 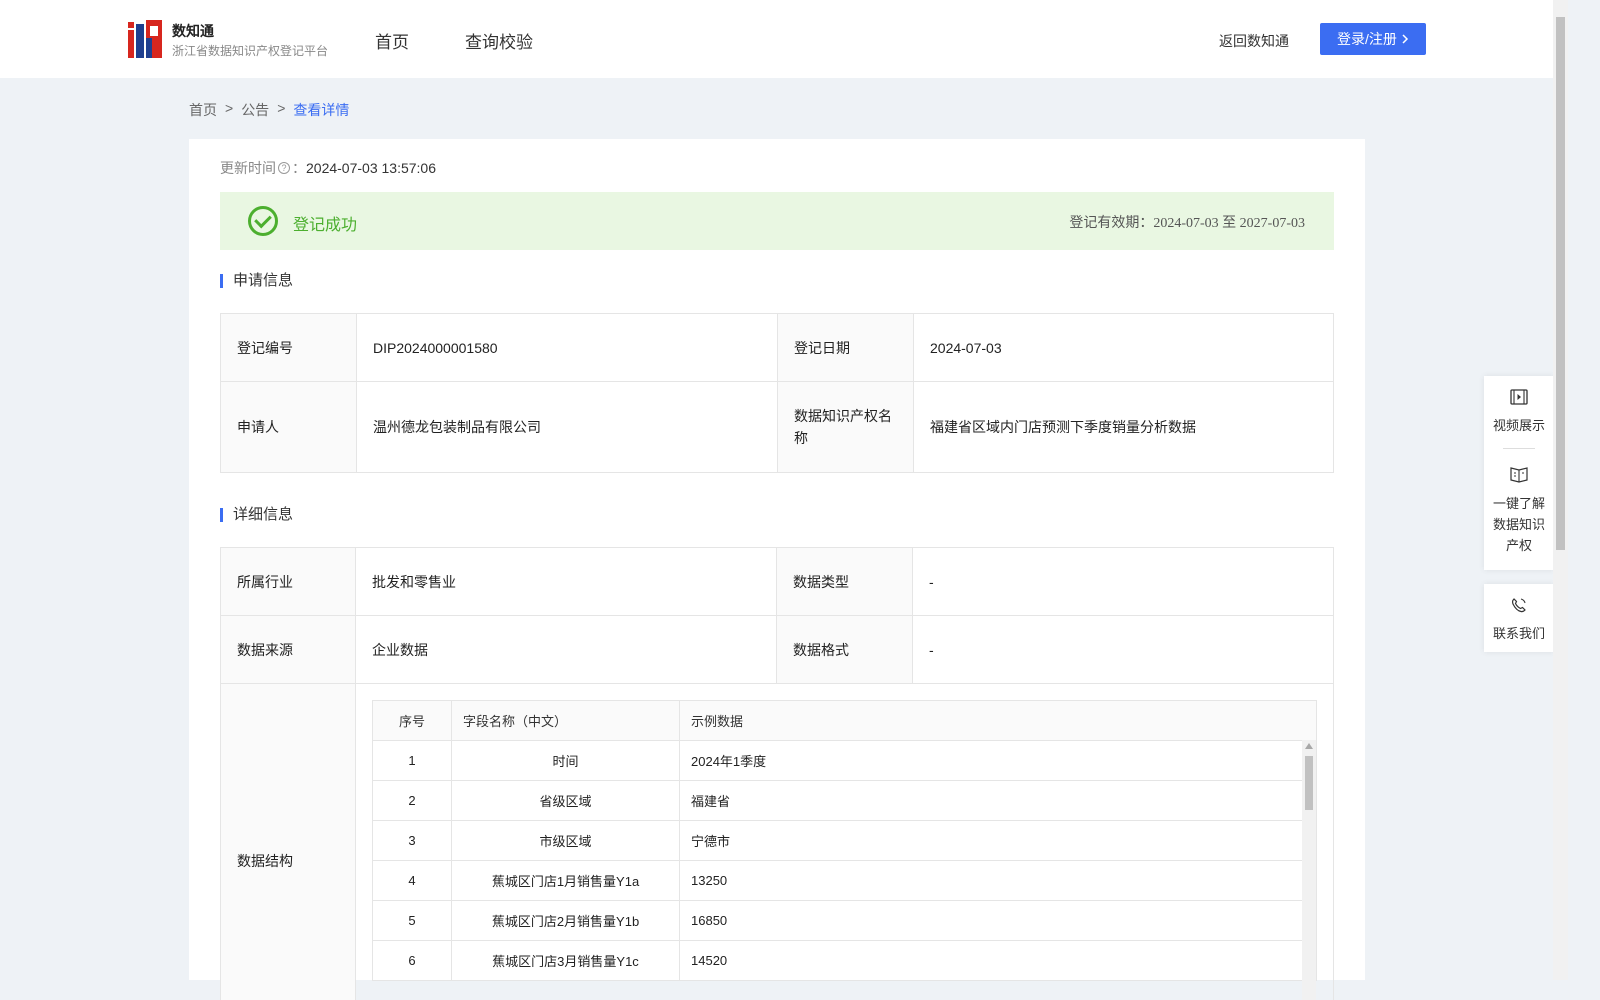 I want to click on structure-row: 6 蕉城区门店3月销售量Y1c 14520, so click(x=844, y=960).